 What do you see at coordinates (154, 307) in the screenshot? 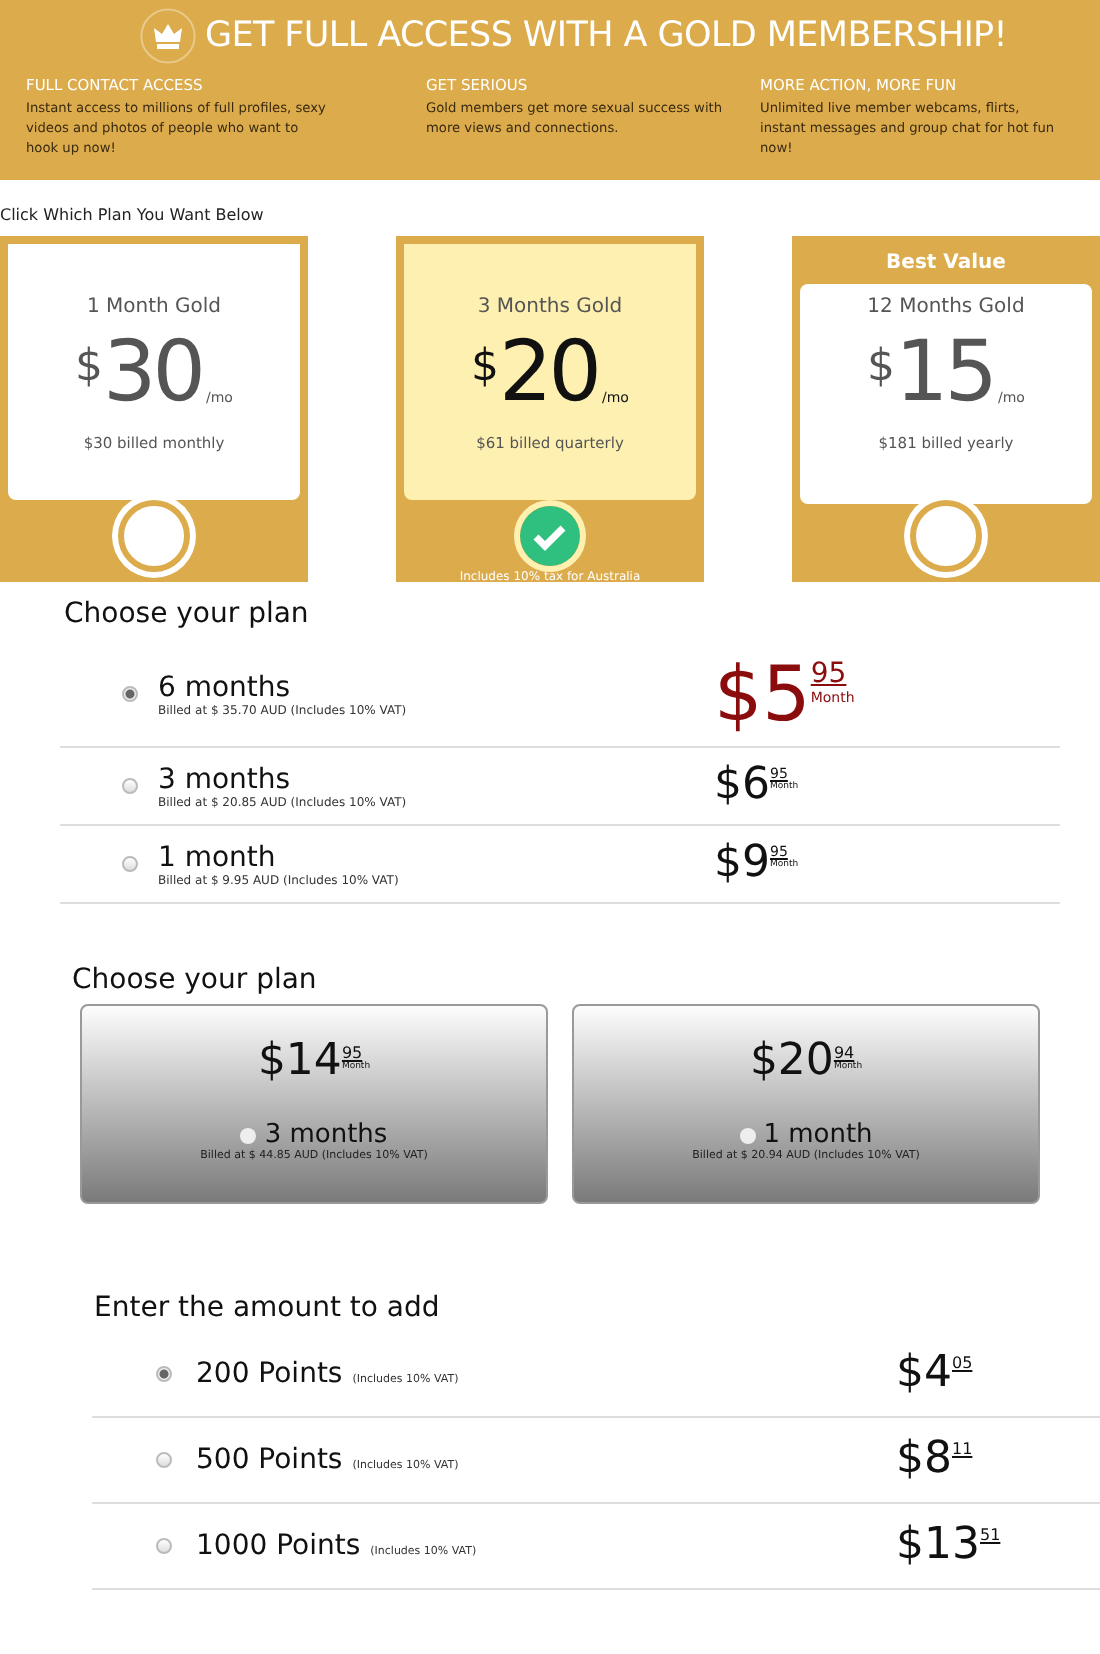
I see `plan-name: 1 Month Gold` at bounding box center [154, 307].